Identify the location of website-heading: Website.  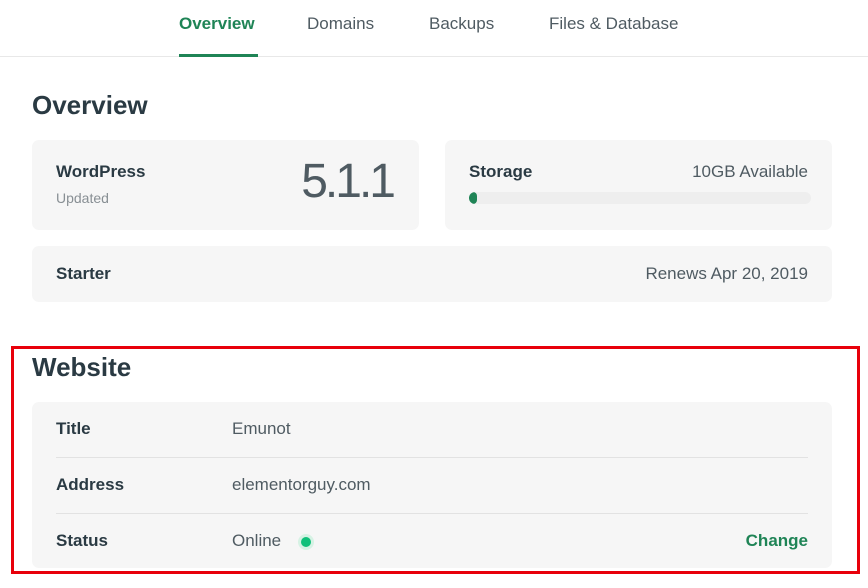
(82, 367).